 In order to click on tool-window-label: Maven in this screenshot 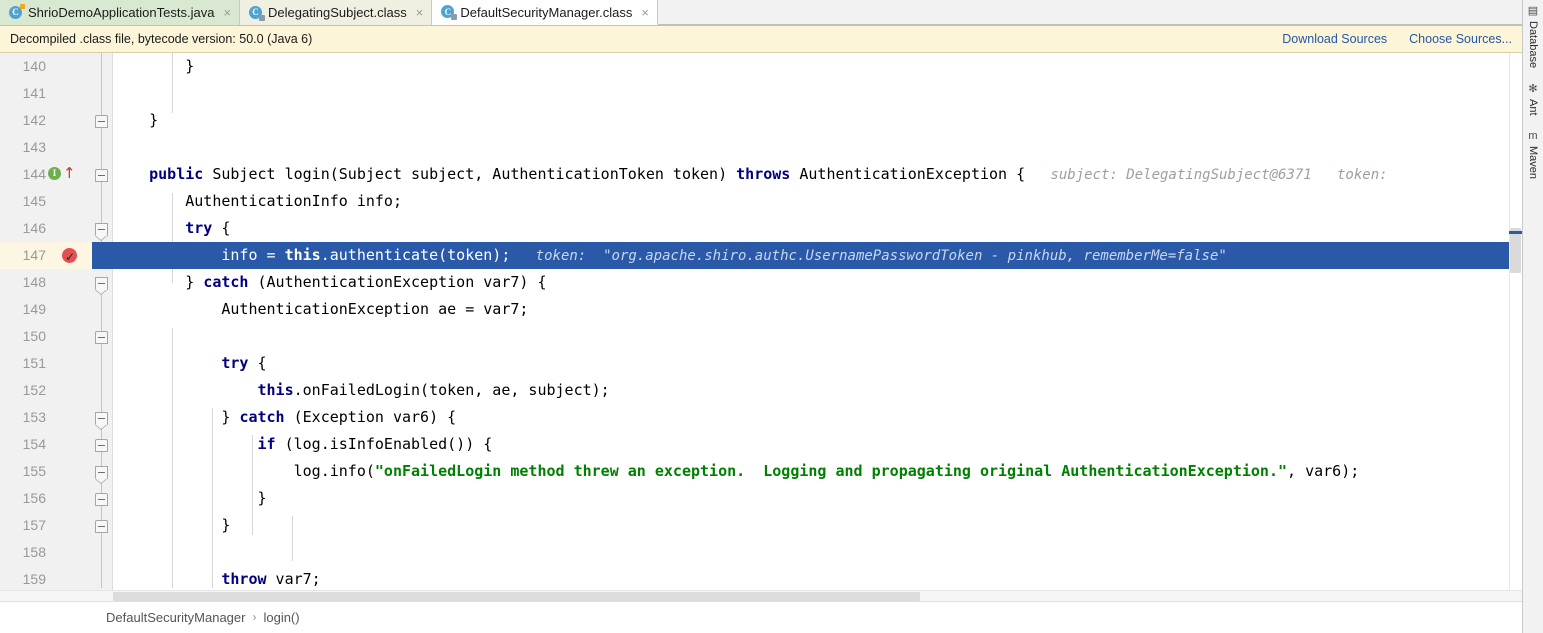, I will do `click(1533, 162)`.